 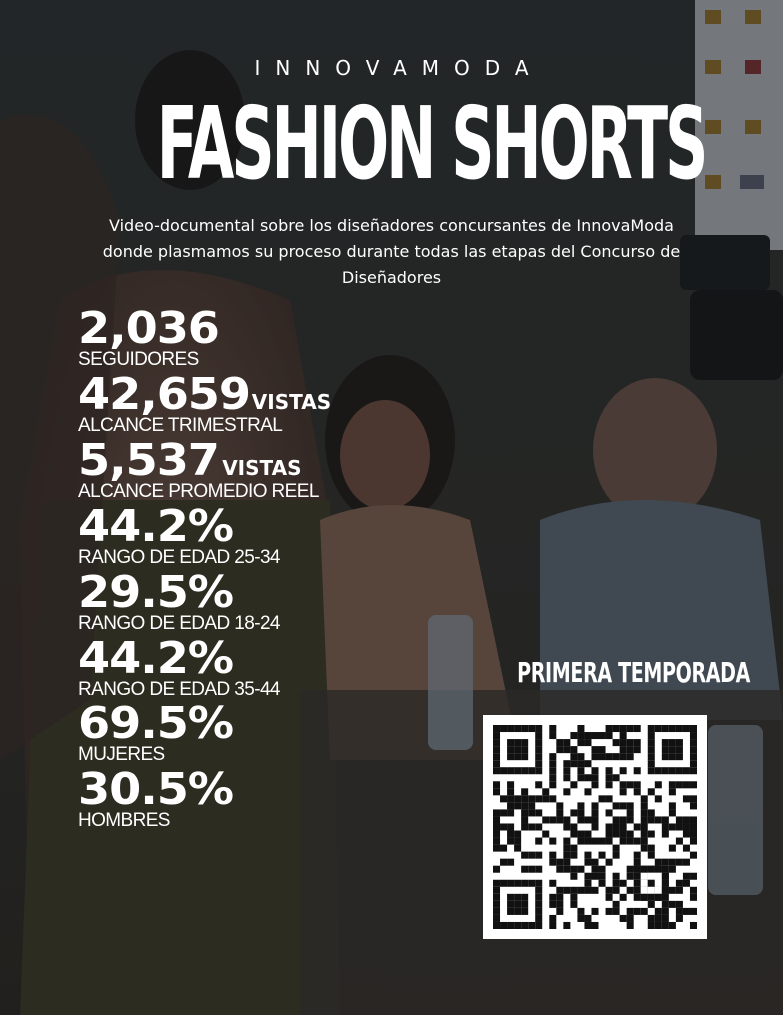 I want to click on stat-value-row: 29.5%, so click(x=258, y=593).